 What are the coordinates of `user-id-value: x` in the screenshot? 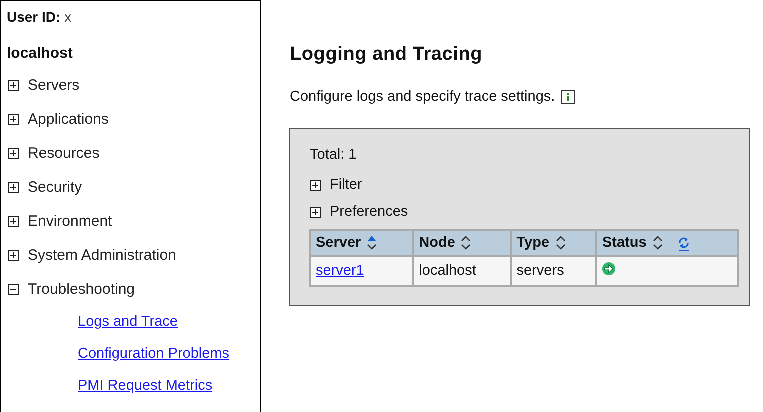 It's located at (68, 17).